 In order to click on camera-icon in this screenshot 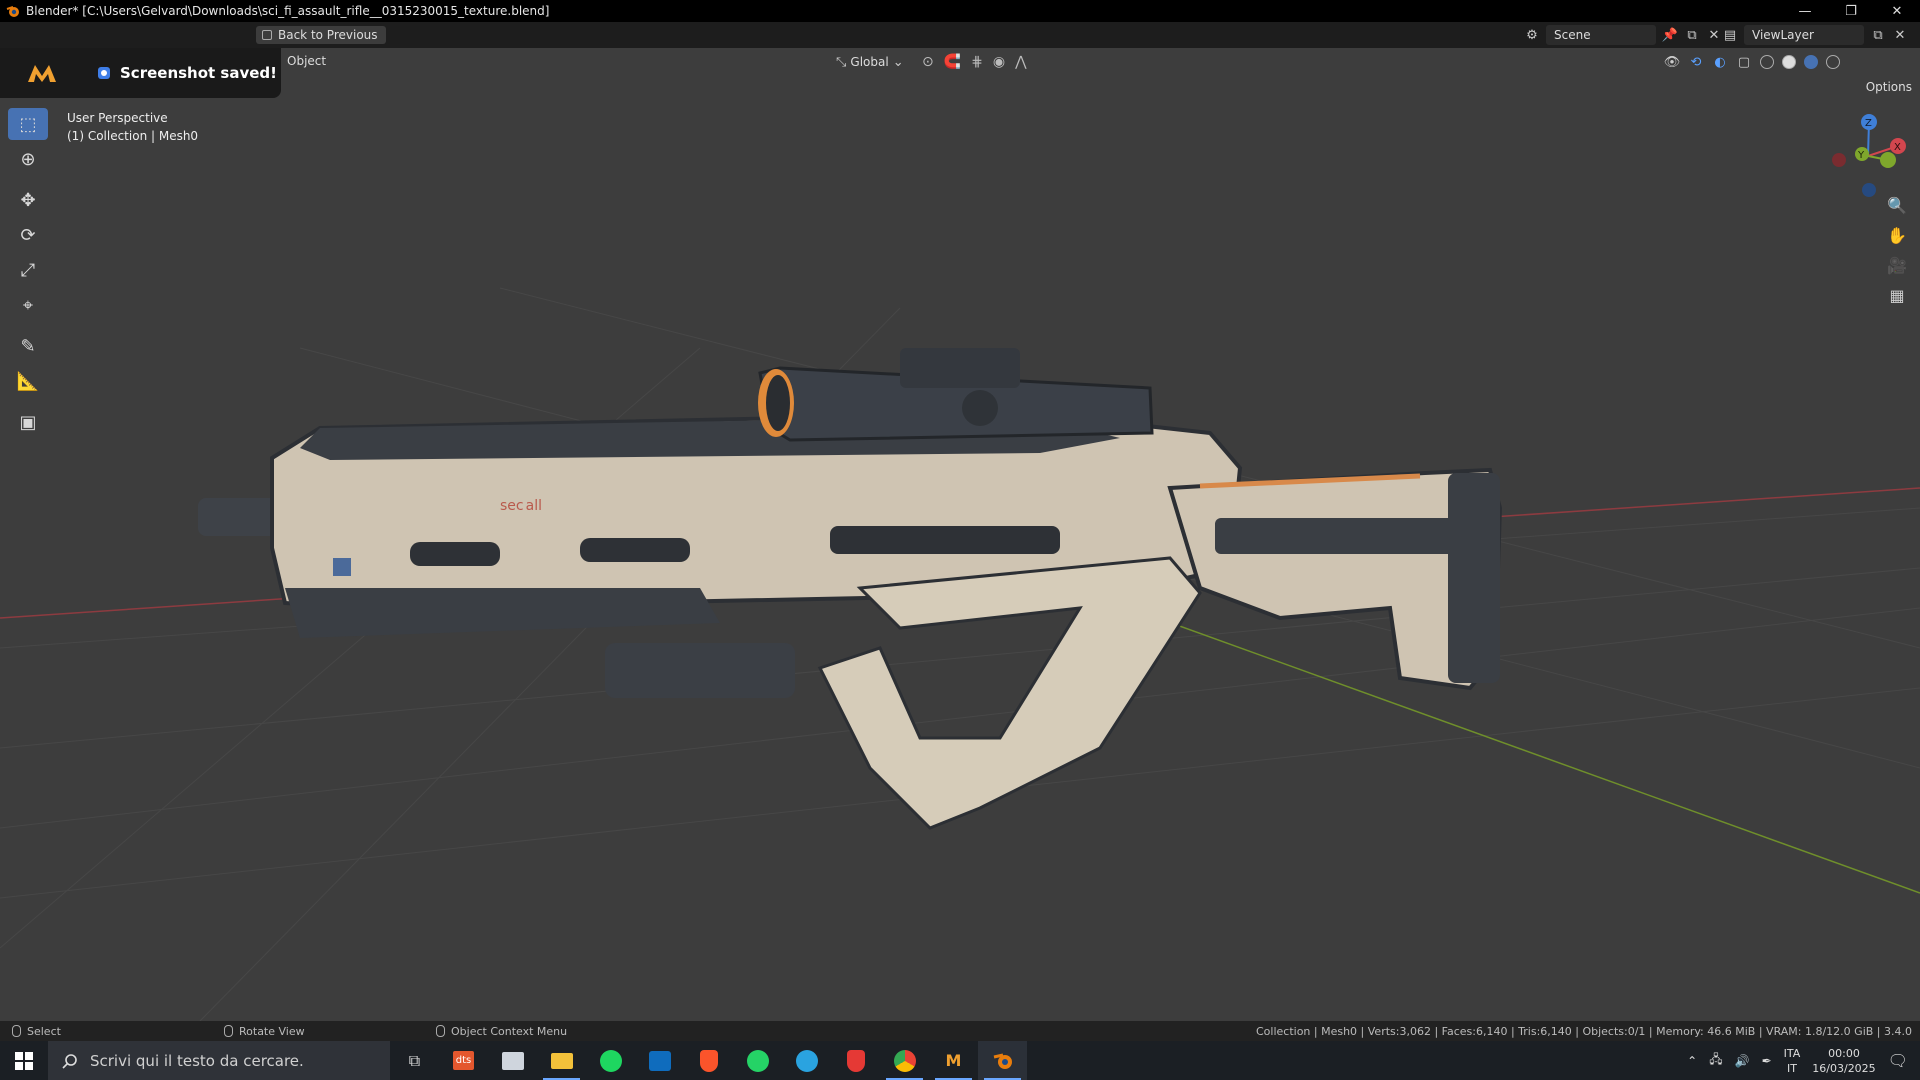, I will do `click(104, 73)`.